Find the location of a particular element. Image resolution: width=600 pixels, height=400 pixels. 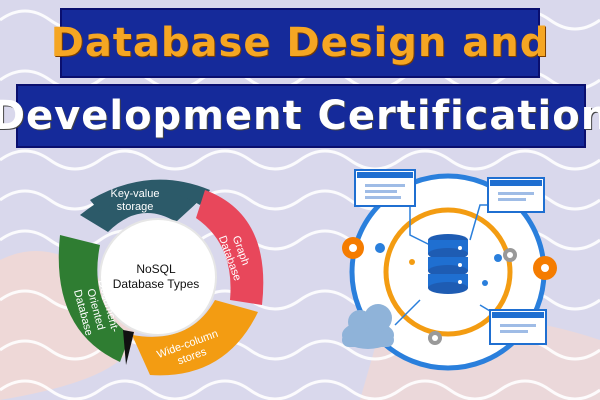

database-icon is located at coordinates (448, 264).